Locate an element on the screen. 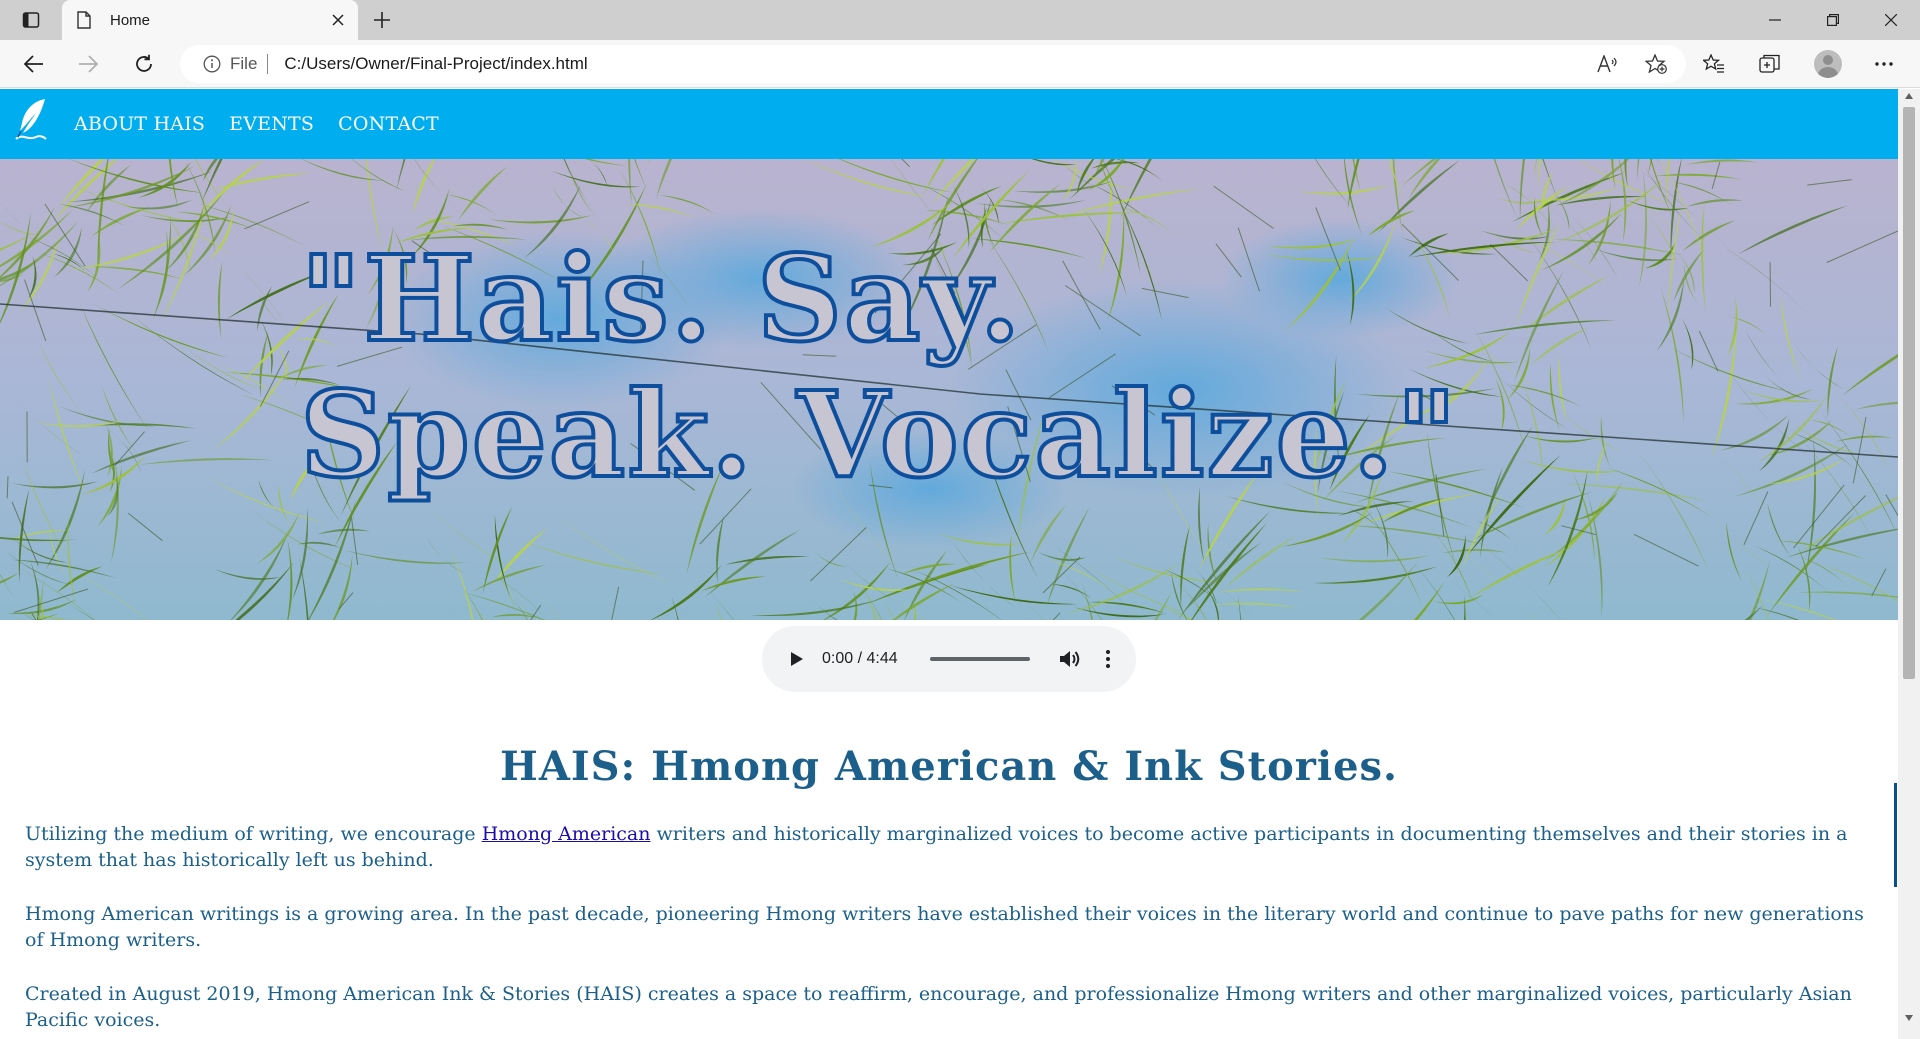 The width and height of the screenshot is (1920, 1039). restore-button is located at coordinates (1833, 20).